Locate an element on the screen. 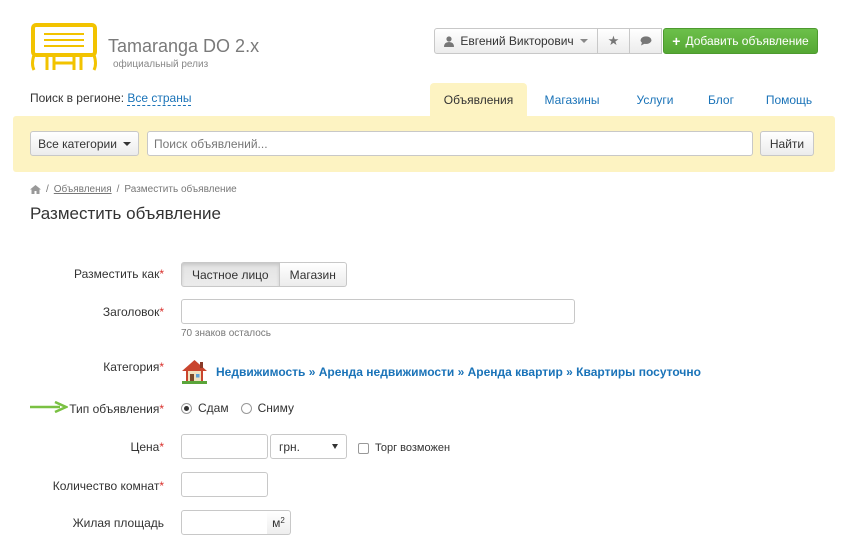 The width and height of the screenshot is (847, 547). user-name: Евгений Викторович is located at coordinates (517, 41).